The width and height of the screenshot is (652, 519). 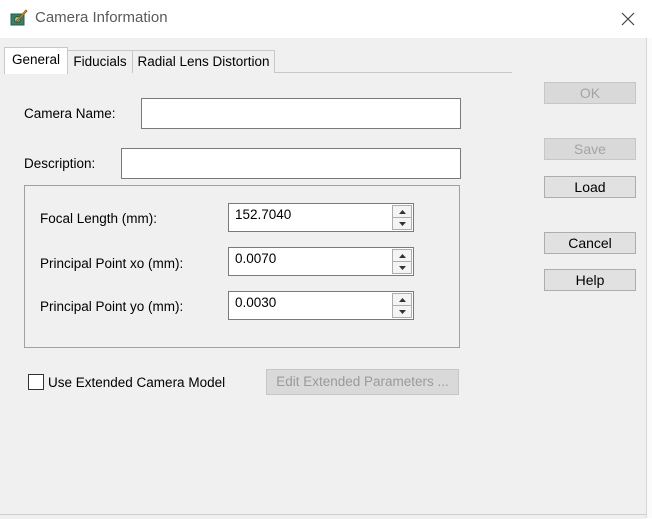 I want to click on save-button: Save, so click(x=590, y=149).